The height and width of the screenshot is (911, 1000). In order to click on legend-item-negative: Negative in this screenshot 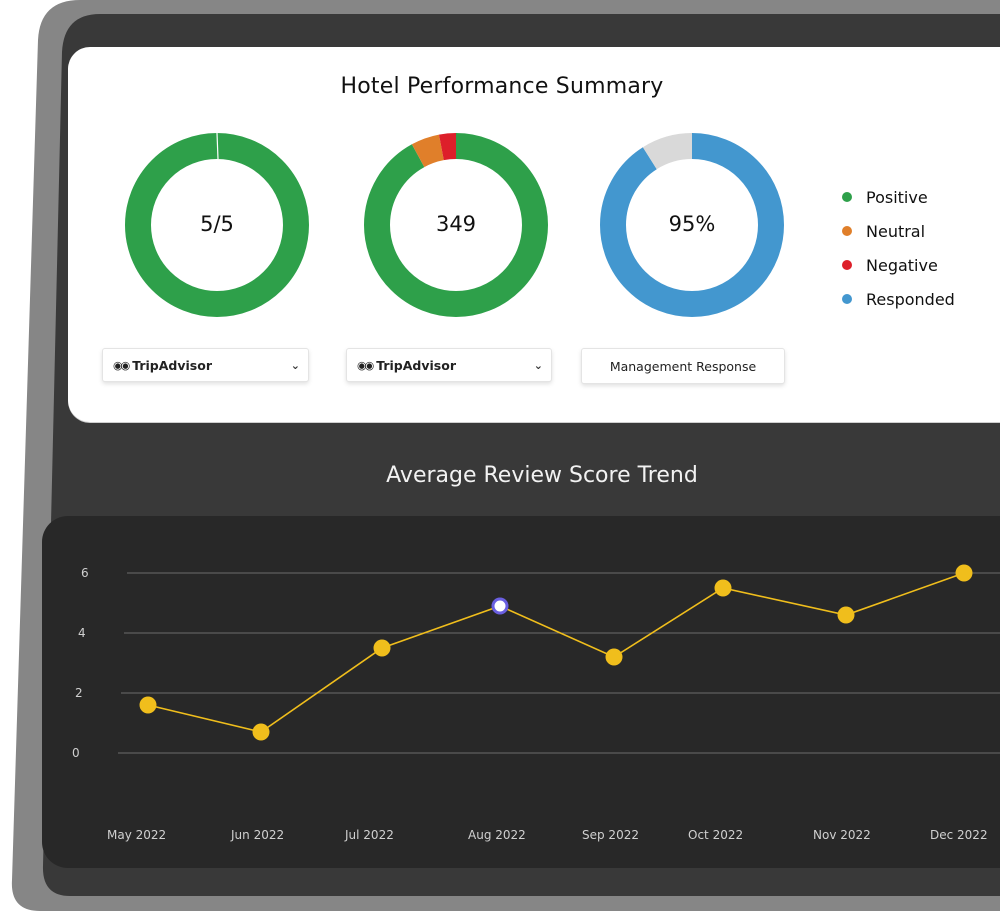, I will do `click(898, 265)`.